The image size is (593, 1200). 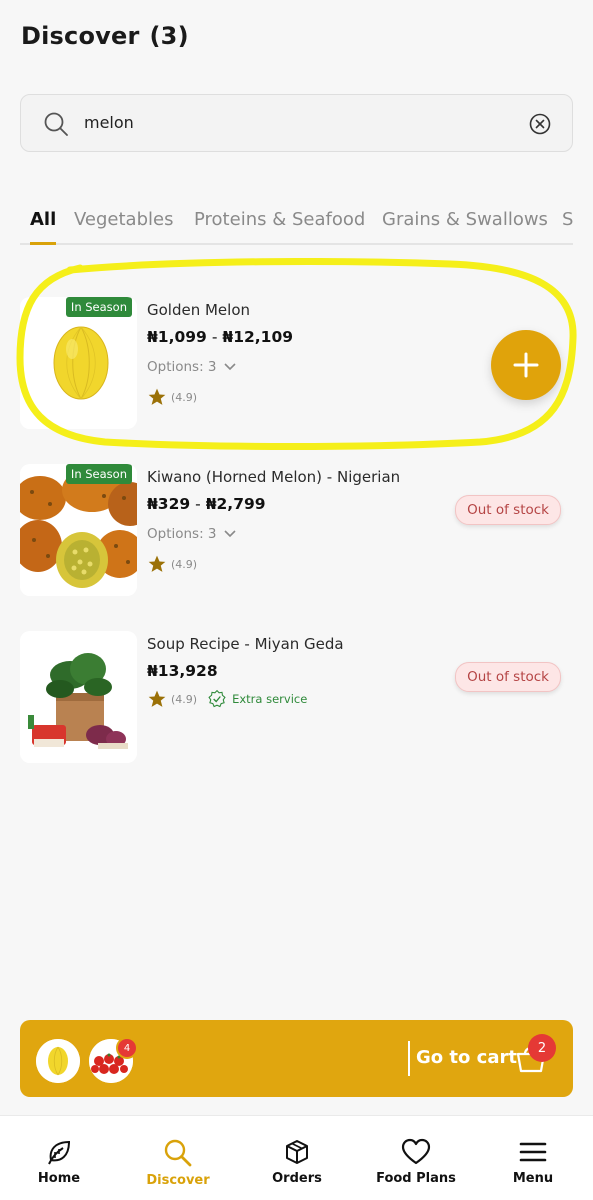 I want to click on nav-home: Home, so click(x=59, y=1162).